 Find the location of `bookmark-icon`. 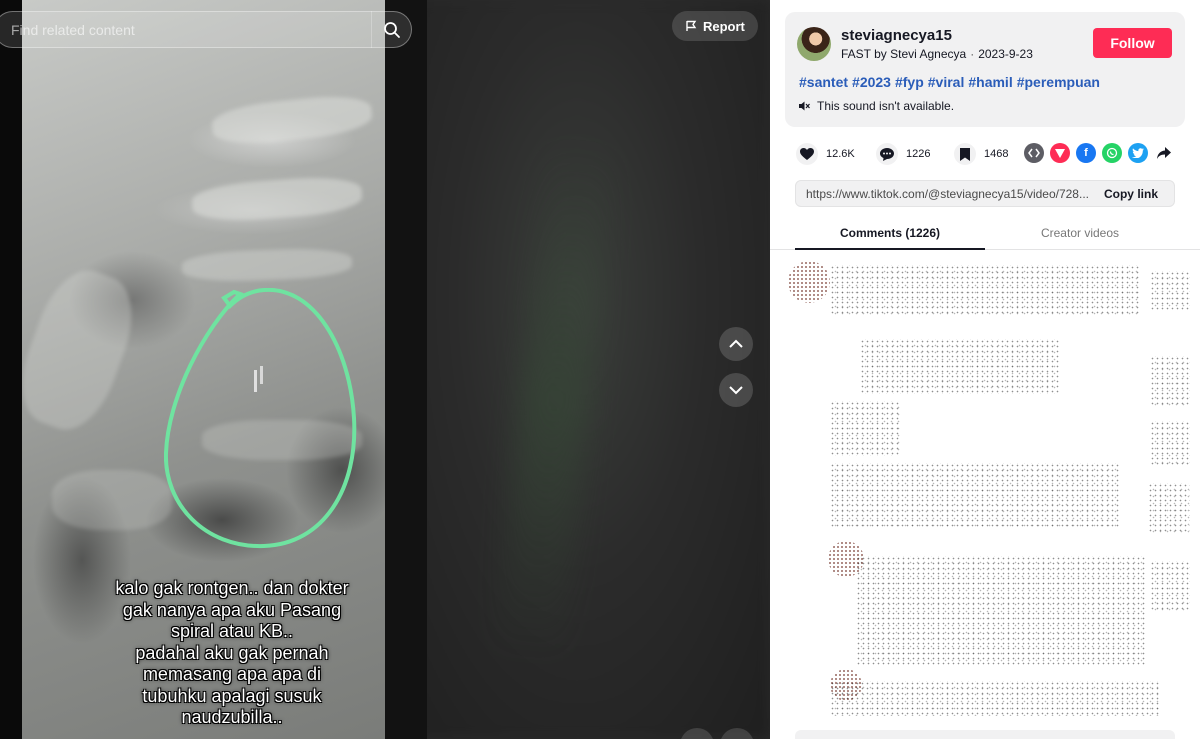

bookmark-icon is located at coordinates (965, 154).